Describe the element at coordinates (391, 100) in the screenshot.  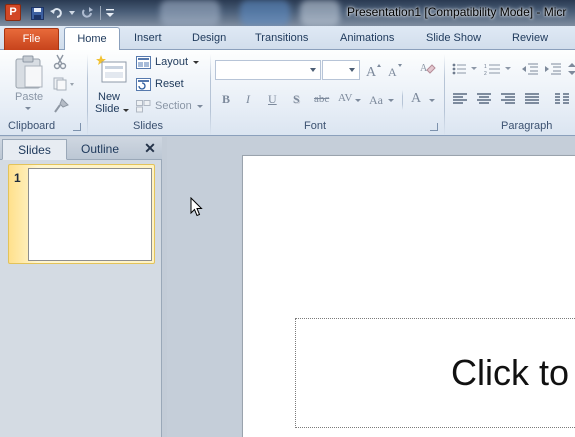
I see `change-case-dropdown-icon` at that location.